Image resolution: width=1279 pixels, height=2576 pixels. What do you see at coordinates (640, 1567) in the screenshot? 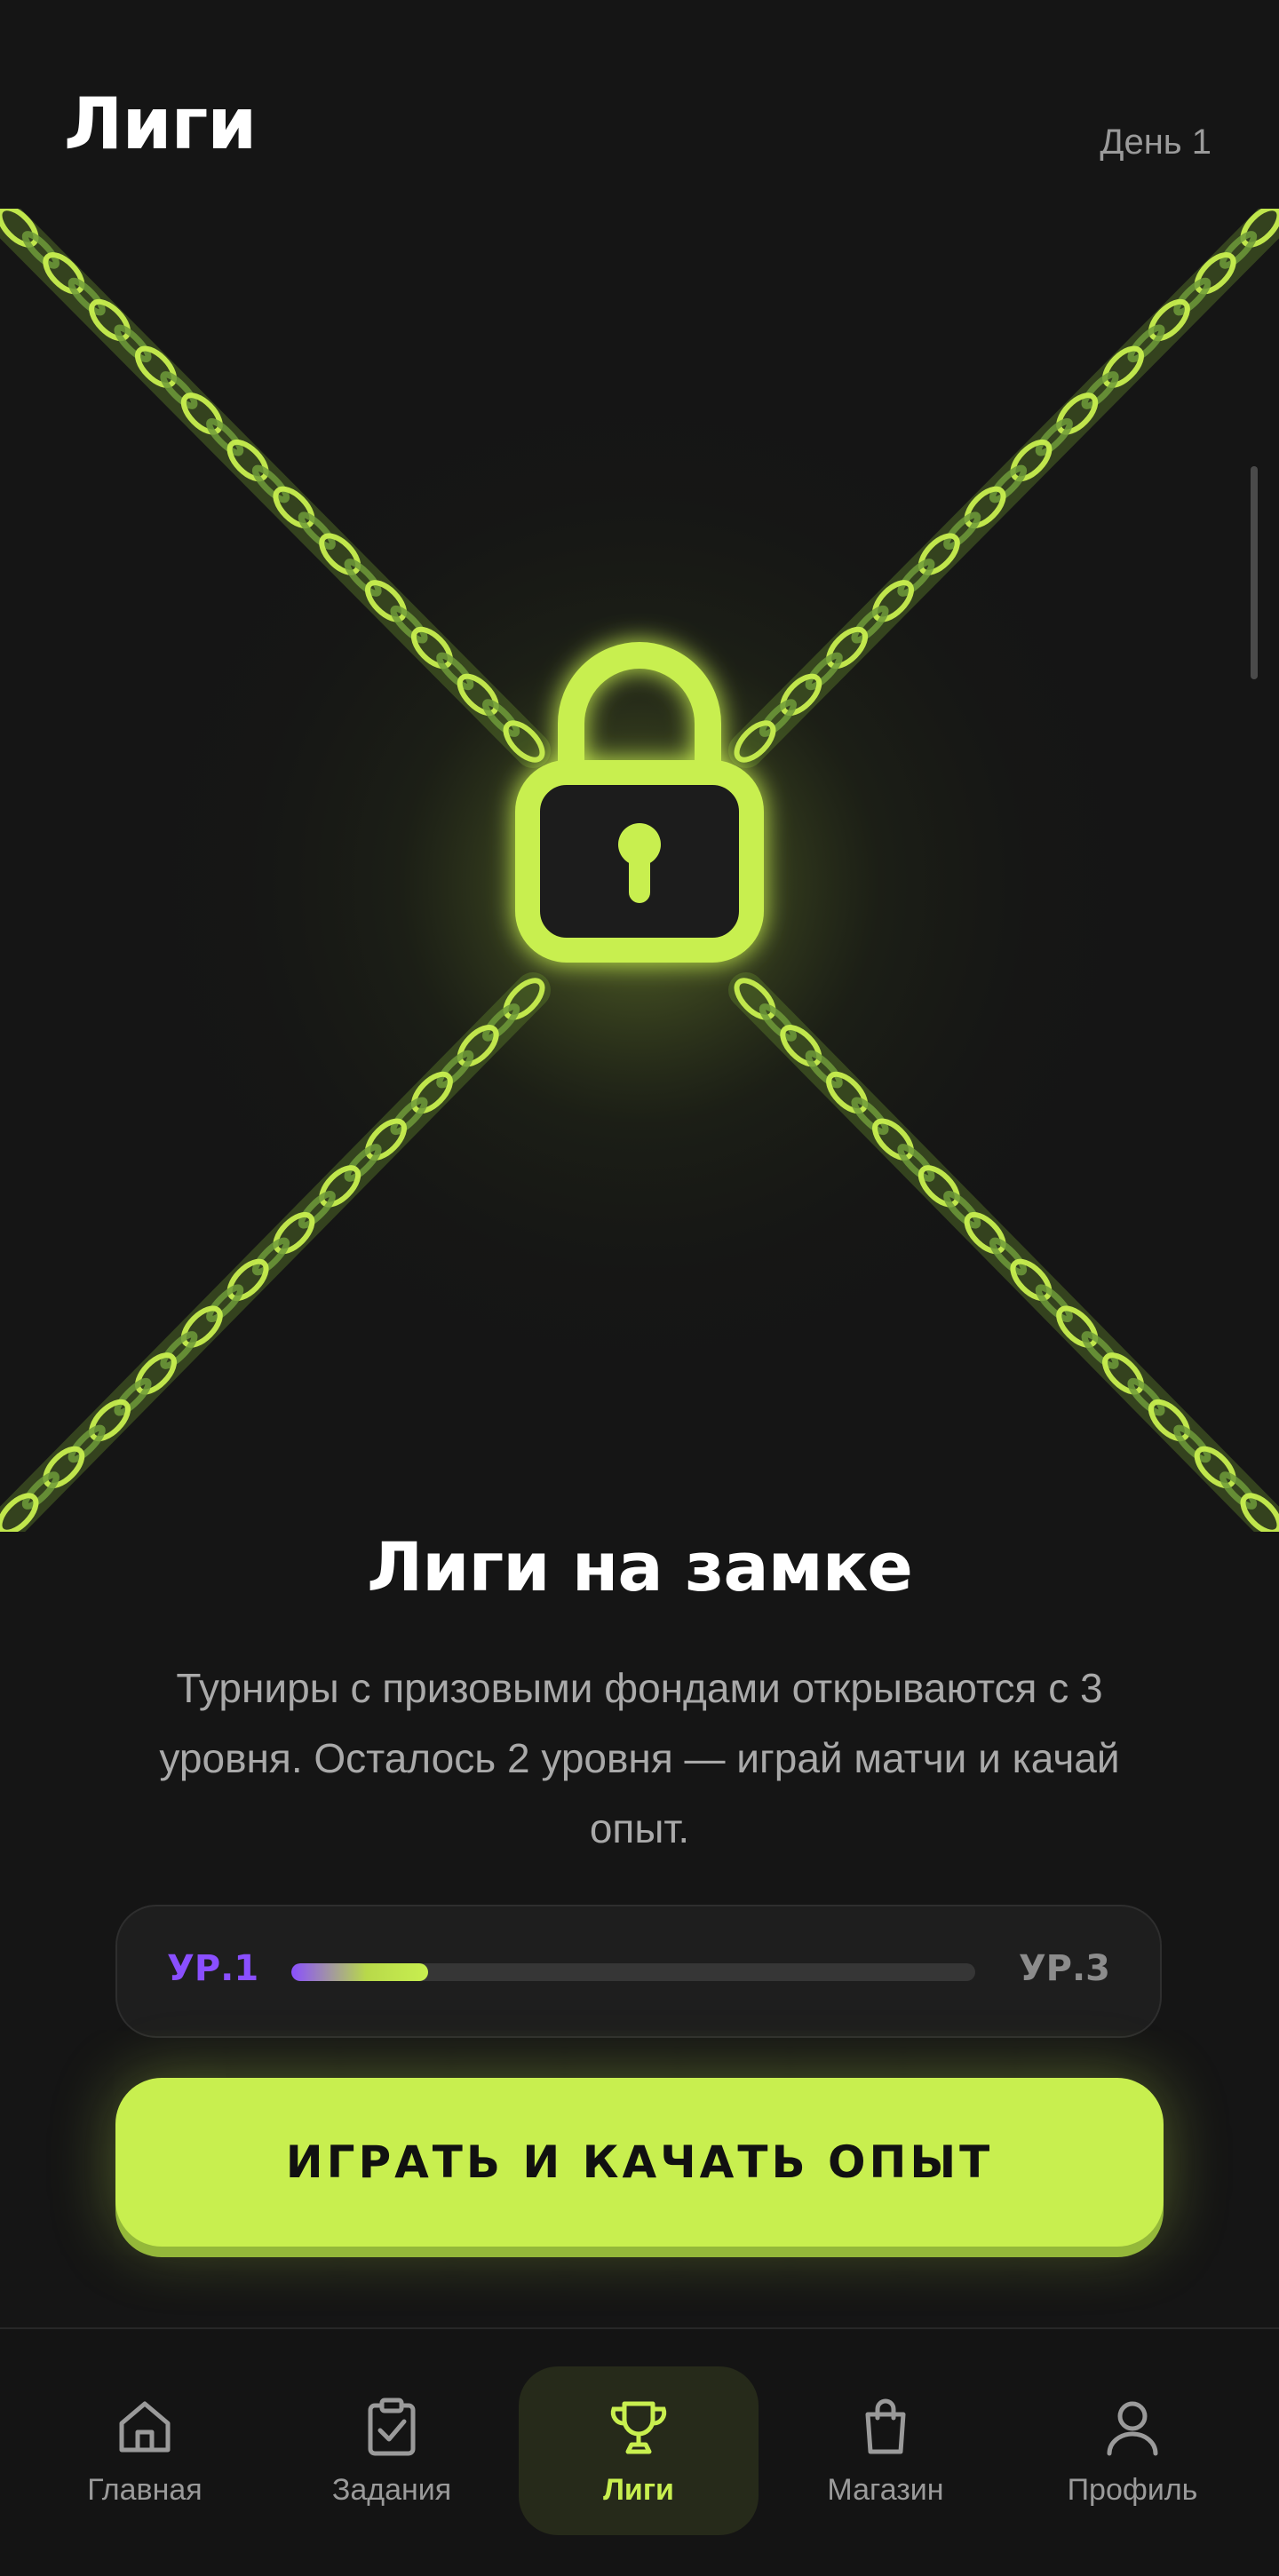
I see `locked-headline: Лиги на замке` at bounding box center [640, 1567].